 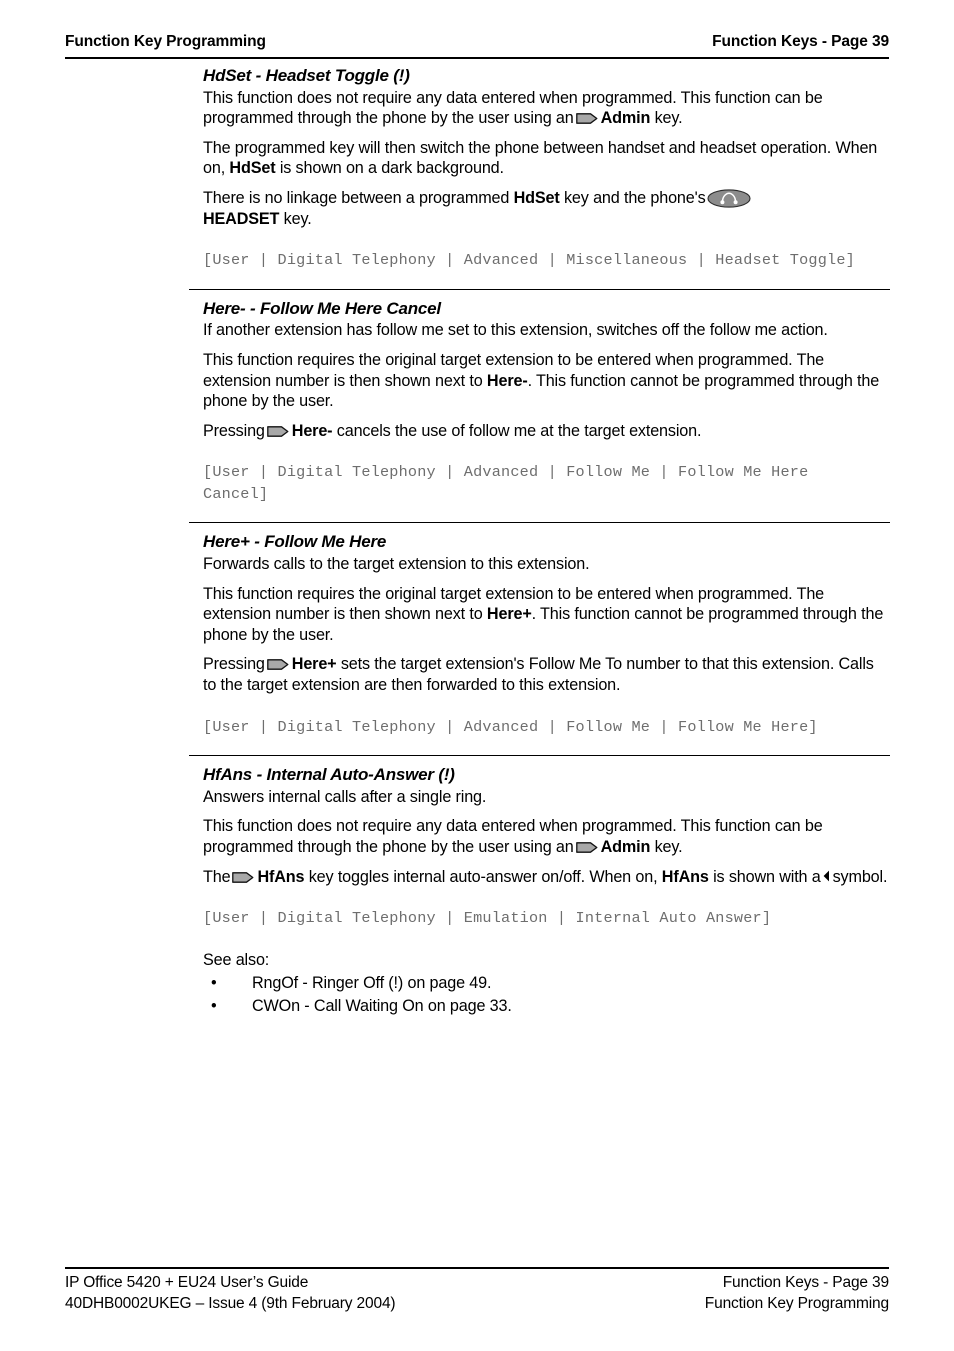 What do you see at coordinates (625, 118) in the screenshot?
I see `hdset-p1-admin-bold: Admin` at bounding box center [625, 118].